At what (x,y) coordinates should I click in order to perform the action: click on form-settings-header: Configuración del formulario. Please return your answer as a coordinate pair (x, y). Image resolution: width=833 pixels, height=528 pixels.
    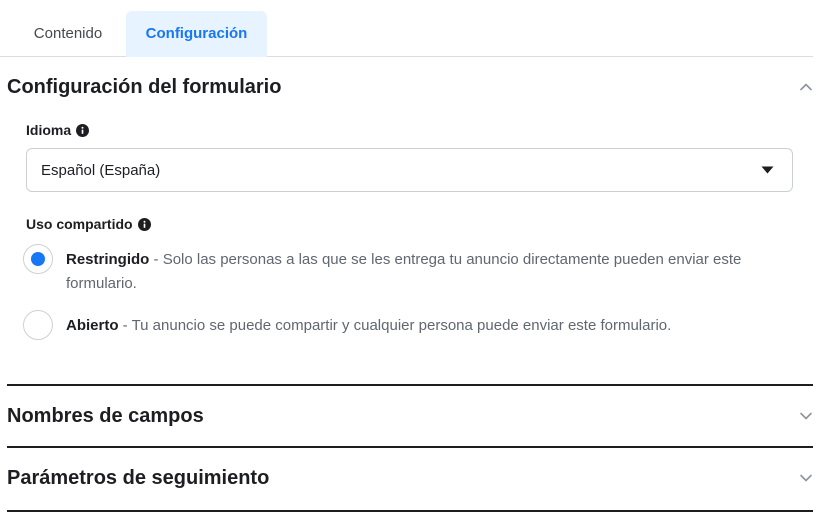
    Looking at the image, I should click on (410, 87).